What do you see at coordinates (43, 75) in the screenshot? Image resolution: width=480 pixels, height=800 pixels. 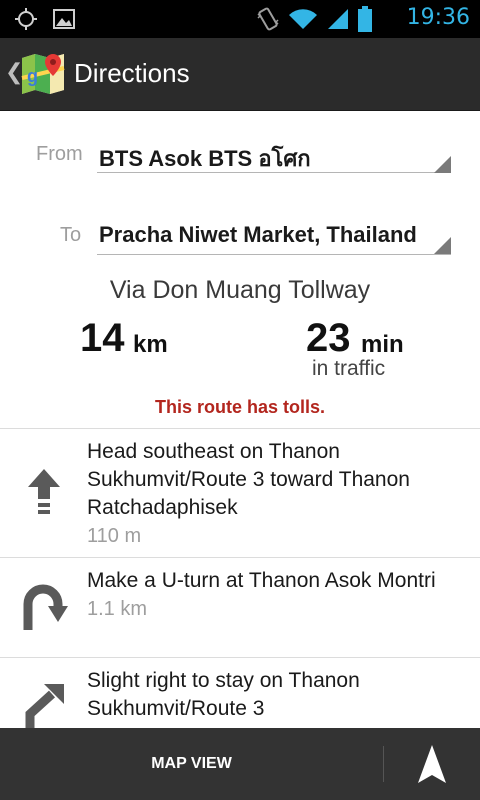 I see `maps-app-icon: g` at bounding box center [43, 75].